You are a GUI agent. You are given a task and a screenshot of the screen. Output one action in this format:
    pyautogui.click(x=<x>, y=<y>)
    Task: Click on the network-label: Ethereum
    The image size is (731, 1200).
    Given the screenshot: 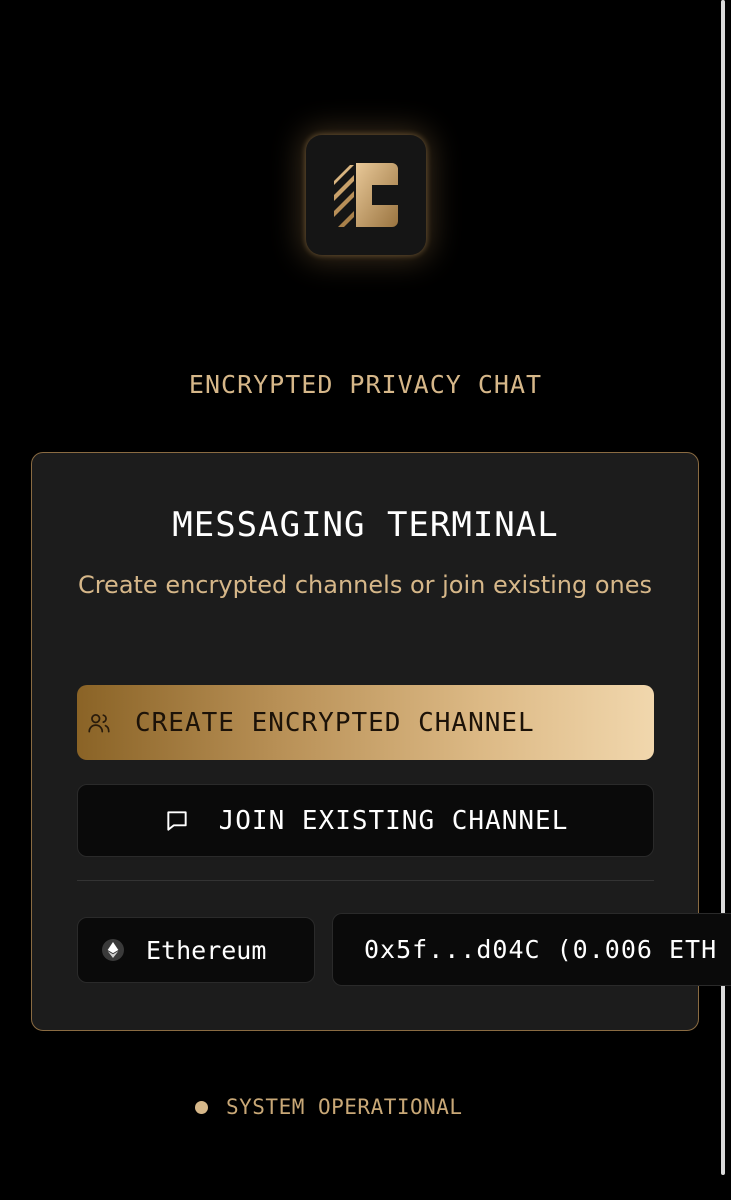 What is the action you would take?
    pyautogui.click(x=206, y=950)
    